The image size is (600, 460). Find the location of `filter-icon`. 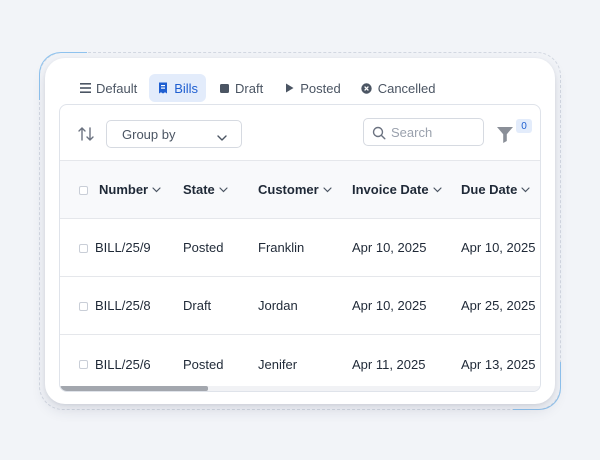

filter-icon is located at coordinates (506, 134).